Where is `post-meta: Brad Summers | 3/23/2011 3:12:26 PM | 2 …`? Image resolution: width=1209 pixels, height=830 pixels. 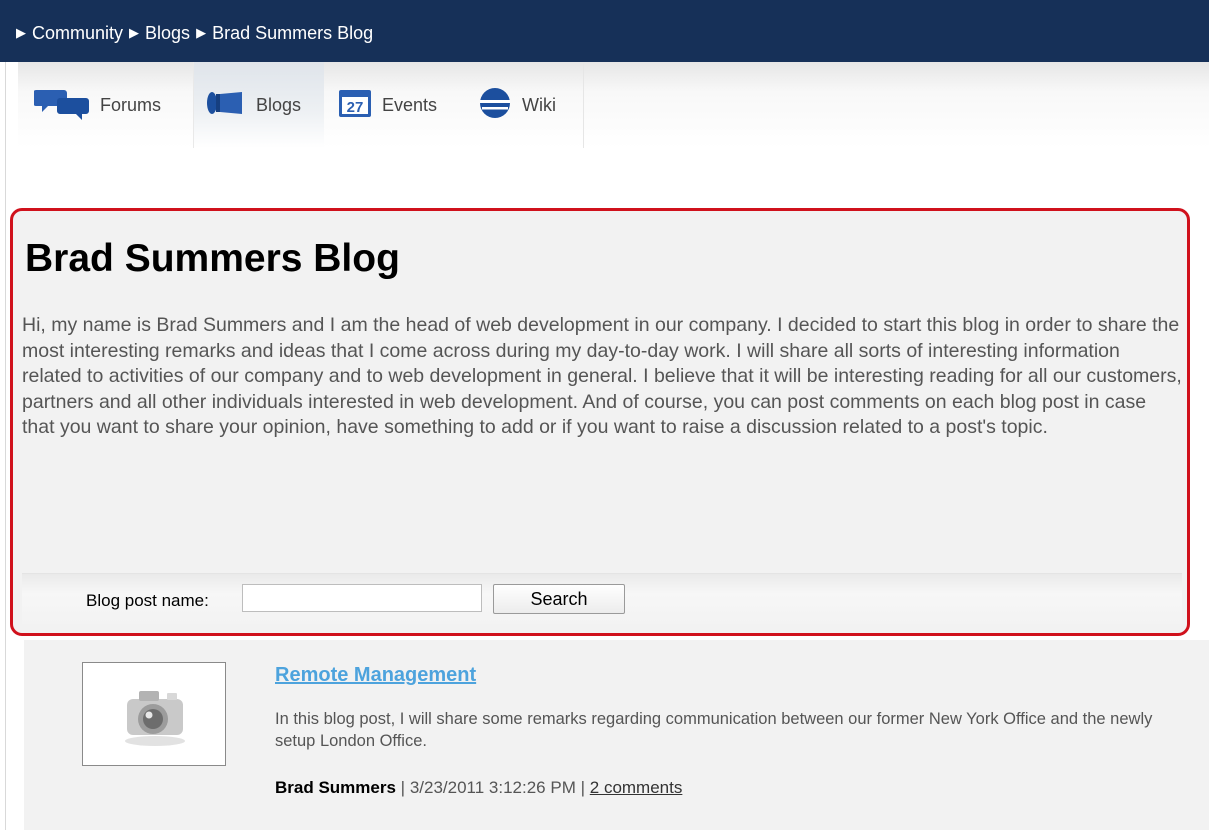 post-meta: Brad Summers | 3/23/2011 3:12:26 PM | 2 … is located at coordinates (478, 788).